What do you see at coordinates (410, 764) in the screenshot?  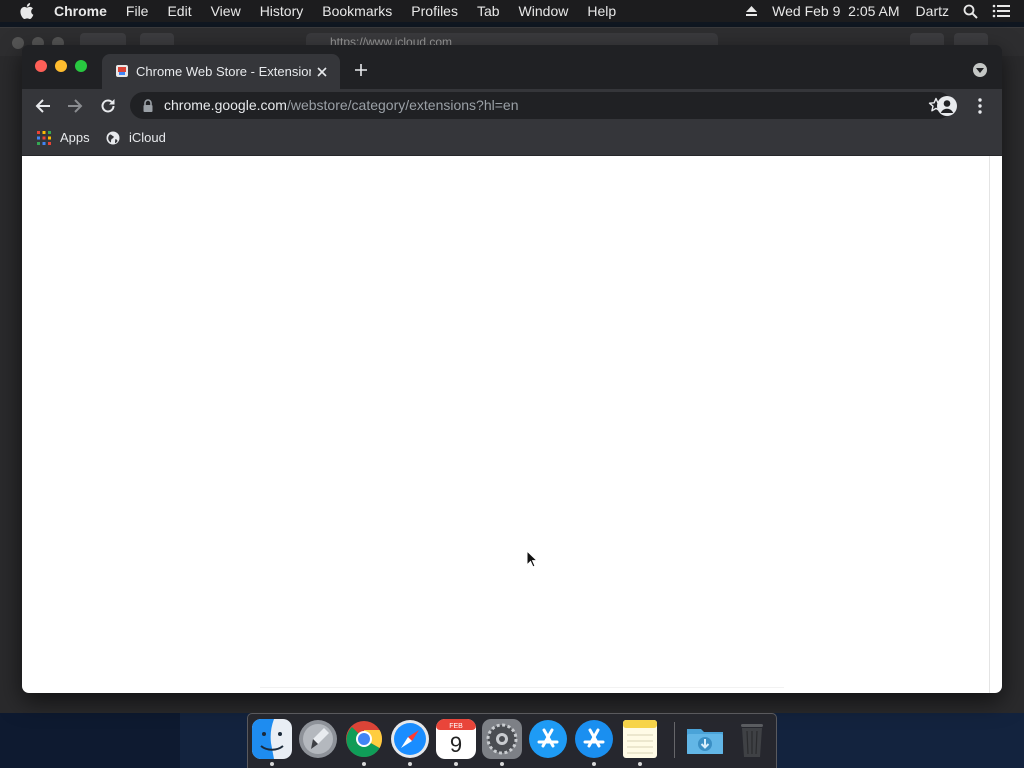 I see `safari-running-indicator` at bounding box center [410, 764].